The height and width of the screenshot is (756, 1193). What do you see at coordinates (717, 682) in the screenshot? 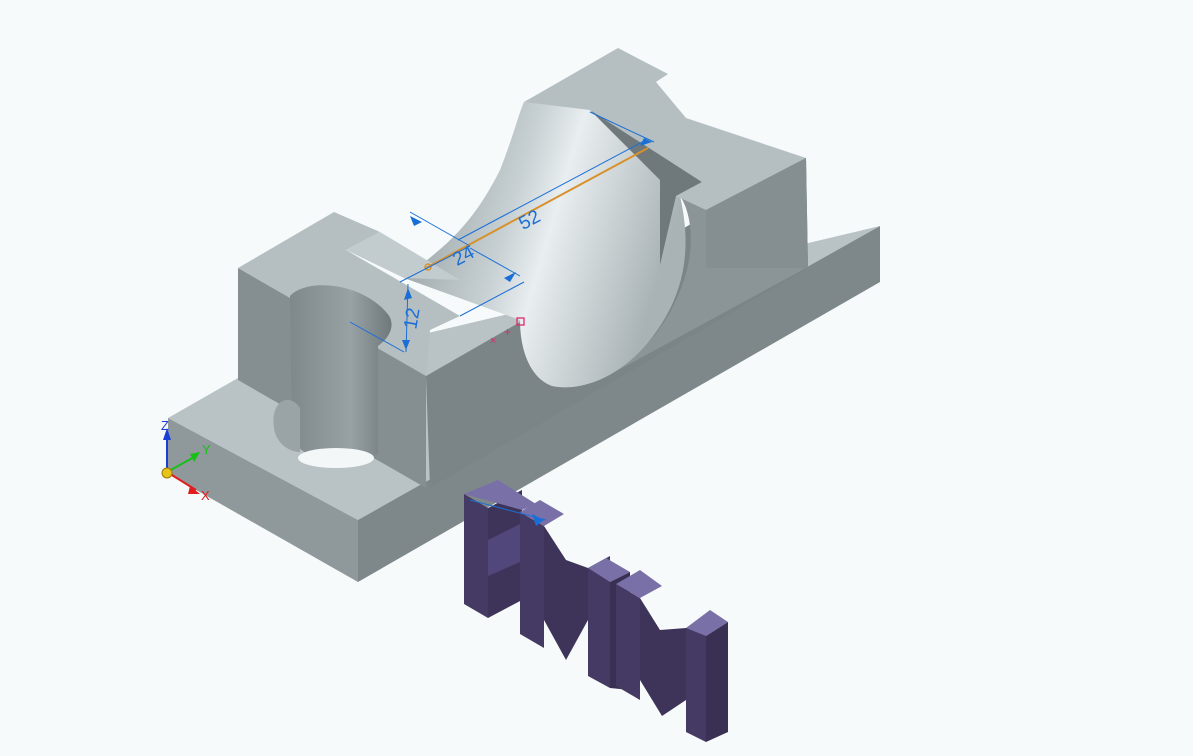
I see `letter-m2-side` at bounding box center [717, 682].